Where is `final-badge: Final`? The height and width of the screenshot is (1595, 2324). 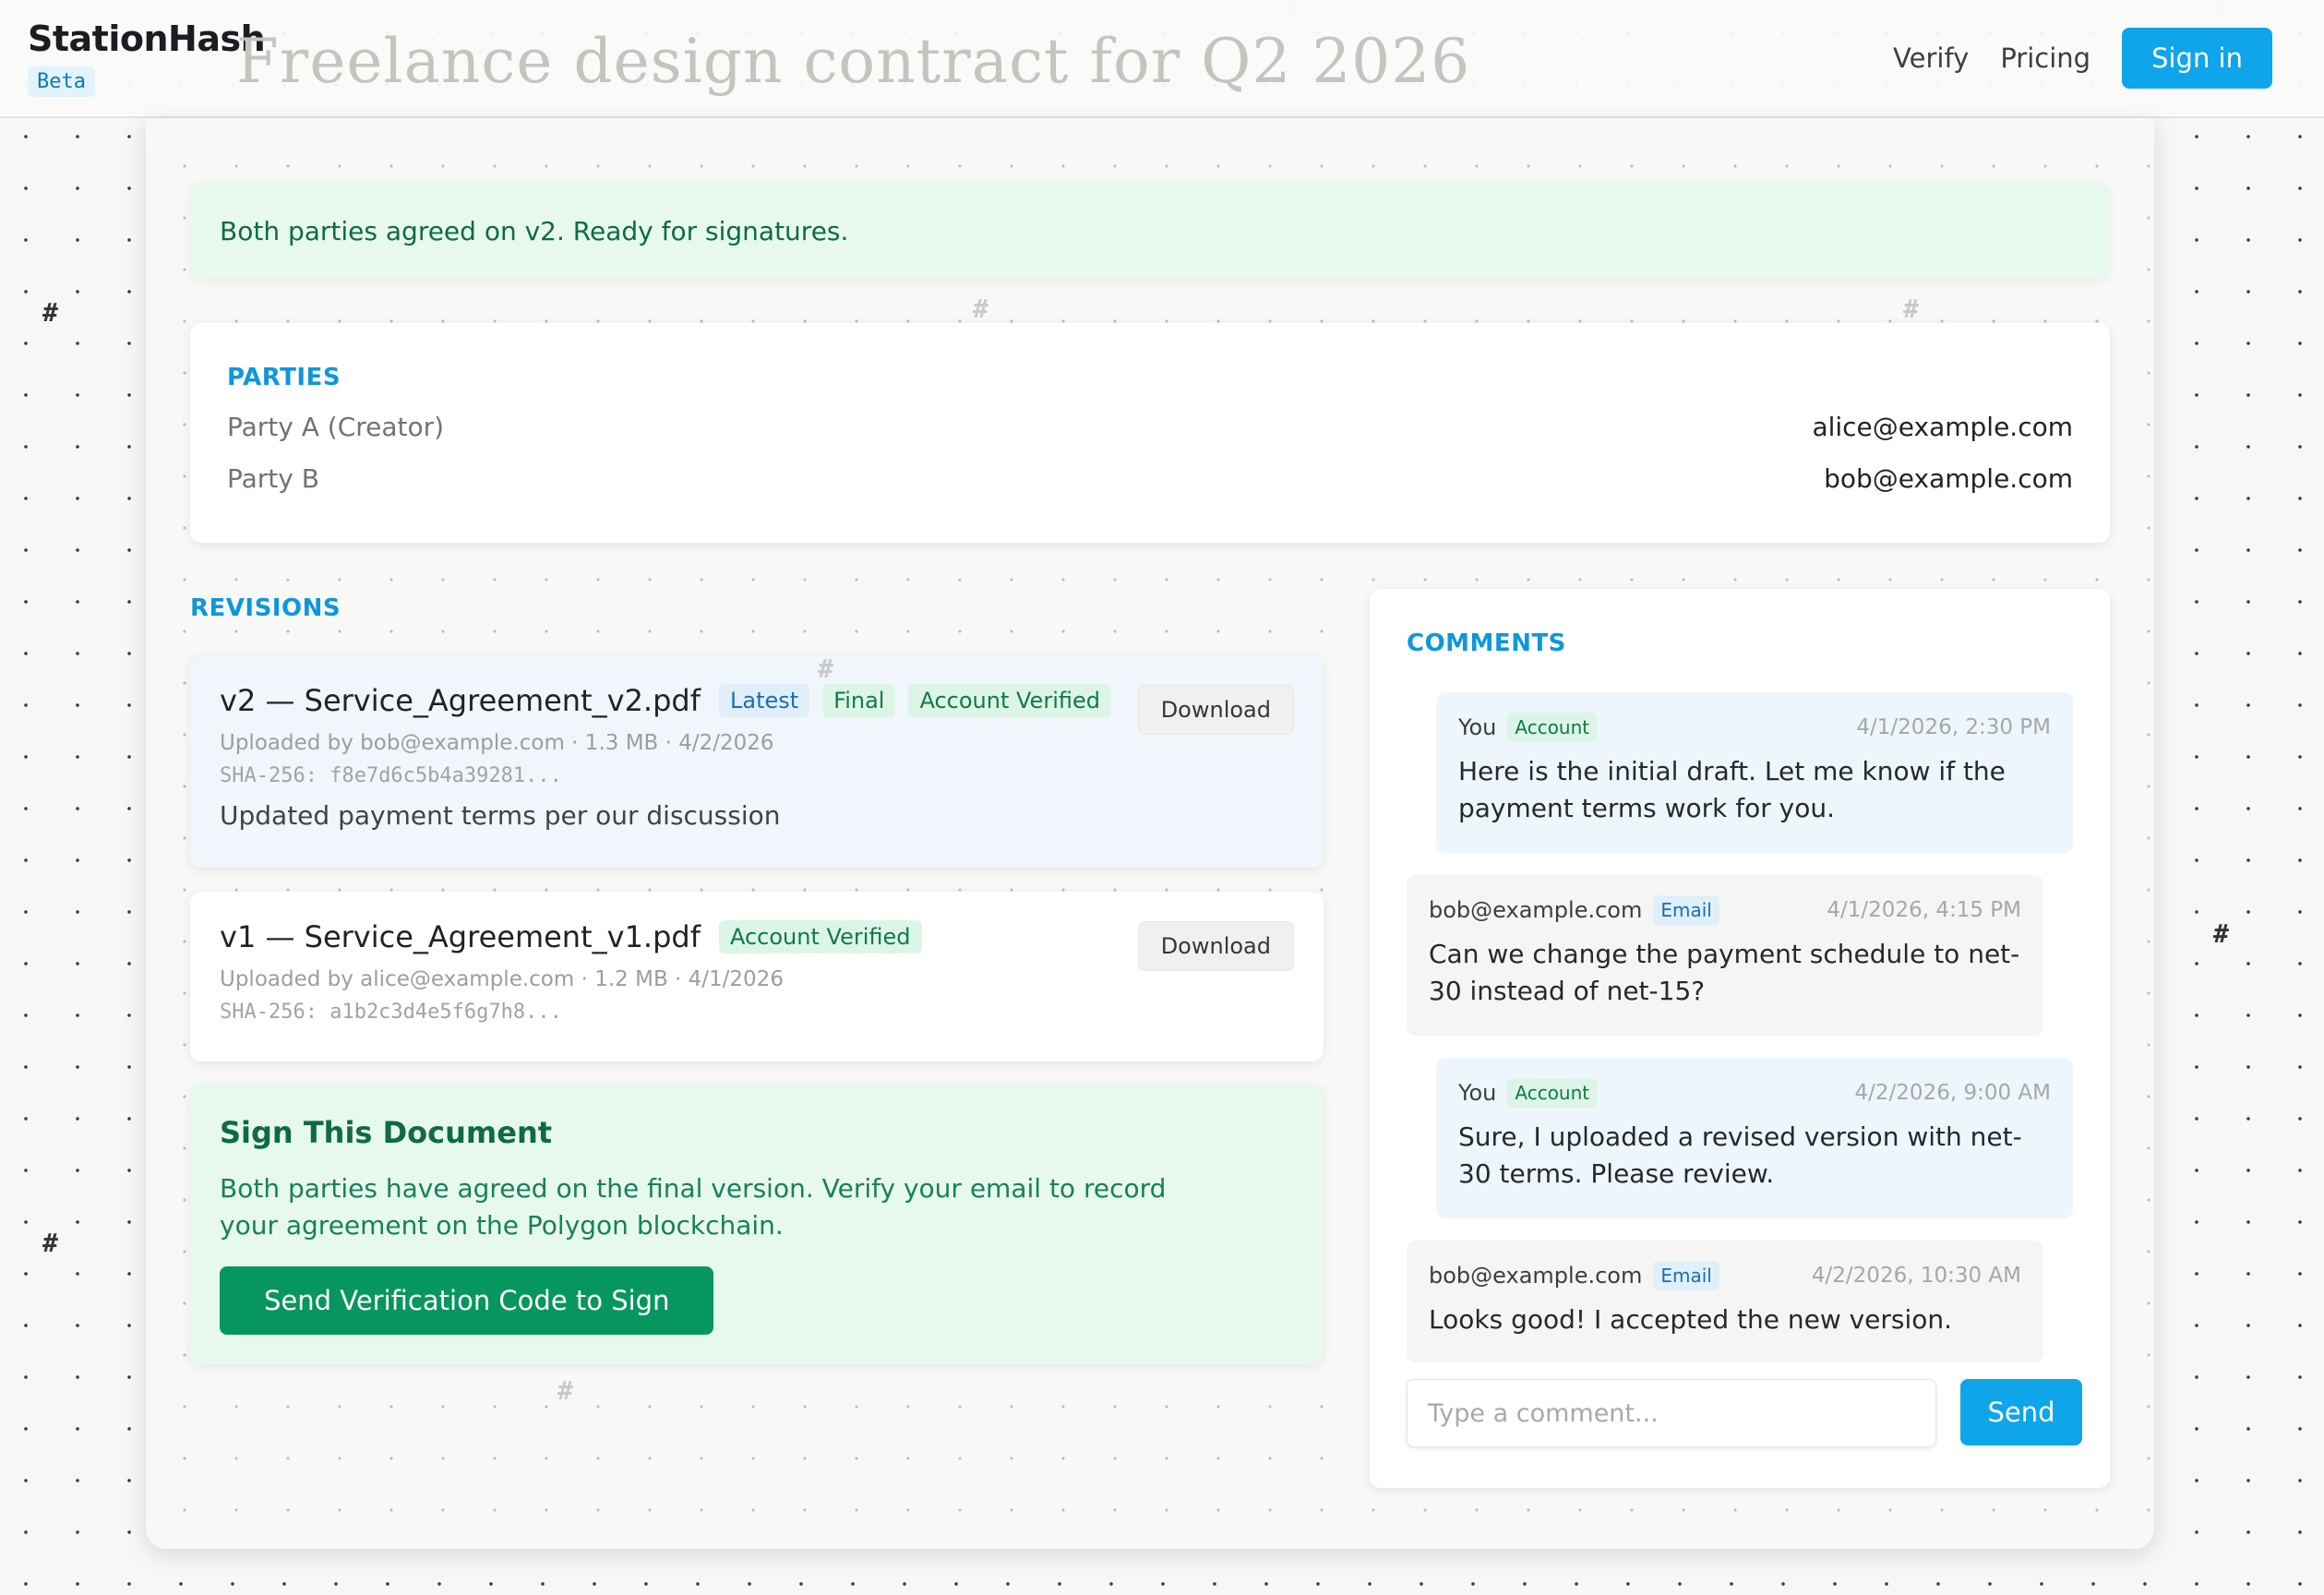 final-badge: Final is located at coordinates (859, 700).